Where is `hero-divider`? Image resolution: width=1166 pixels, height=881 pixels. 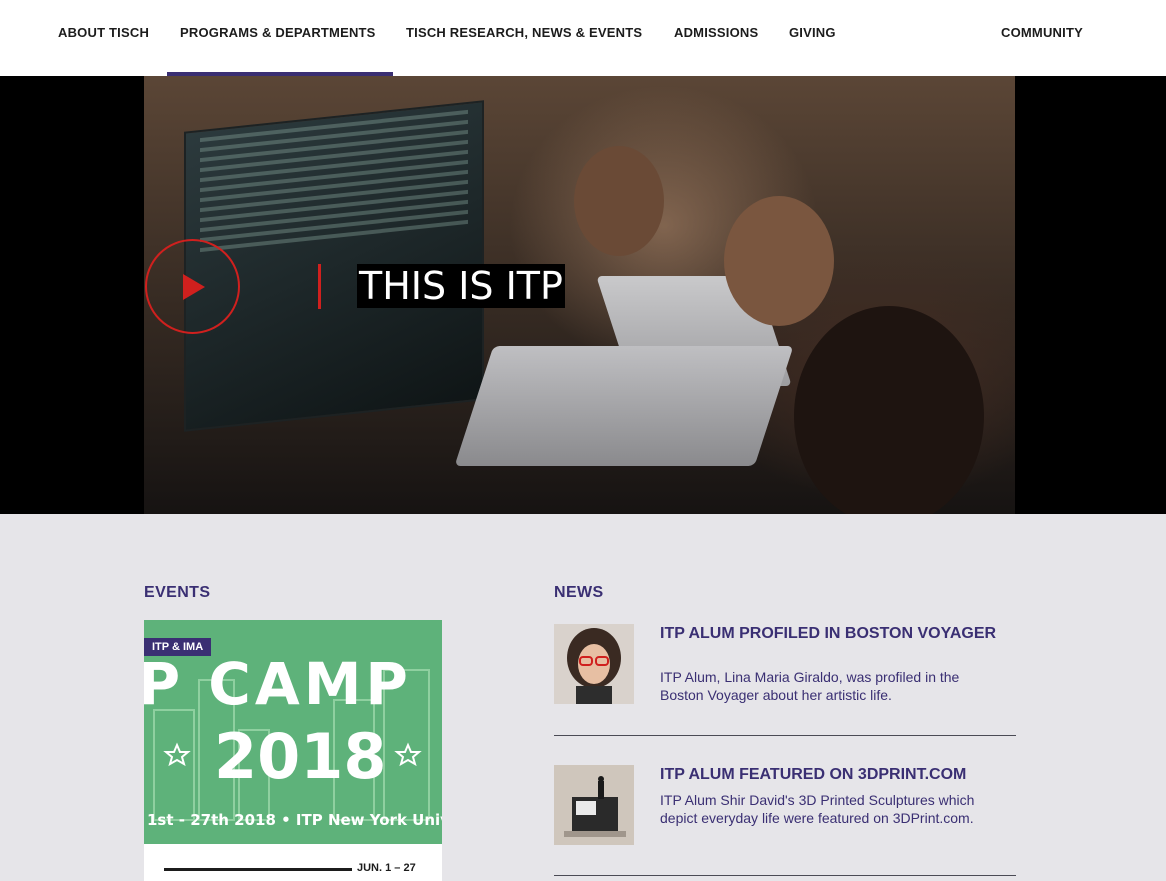 hero-divider is located at coordinates (319, 286).